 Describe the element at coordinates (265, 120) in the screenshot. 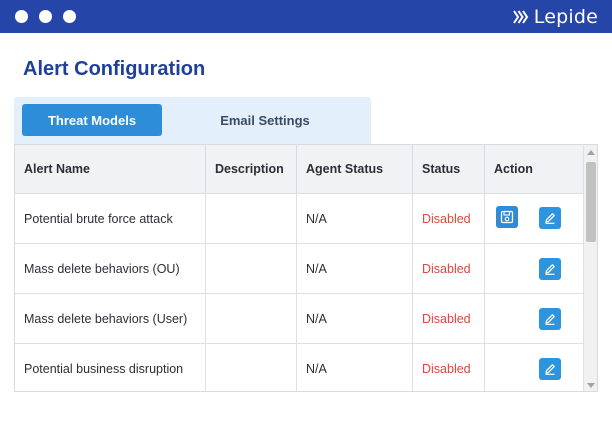

I see `tab-email-settings: Email Settings` at that location.